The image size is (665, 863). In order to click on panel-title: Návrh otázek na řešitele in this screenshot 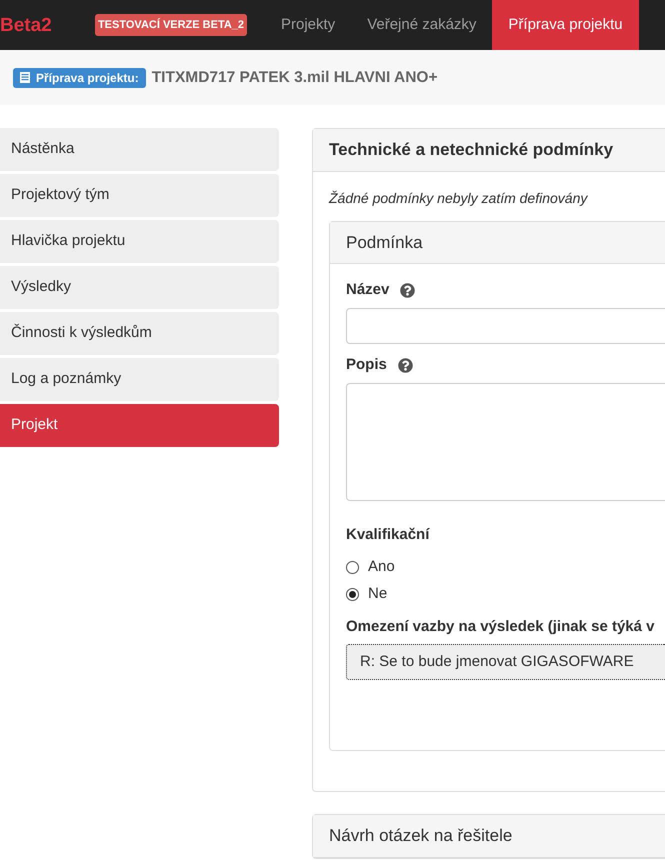, I will do `click(420, 836)`.